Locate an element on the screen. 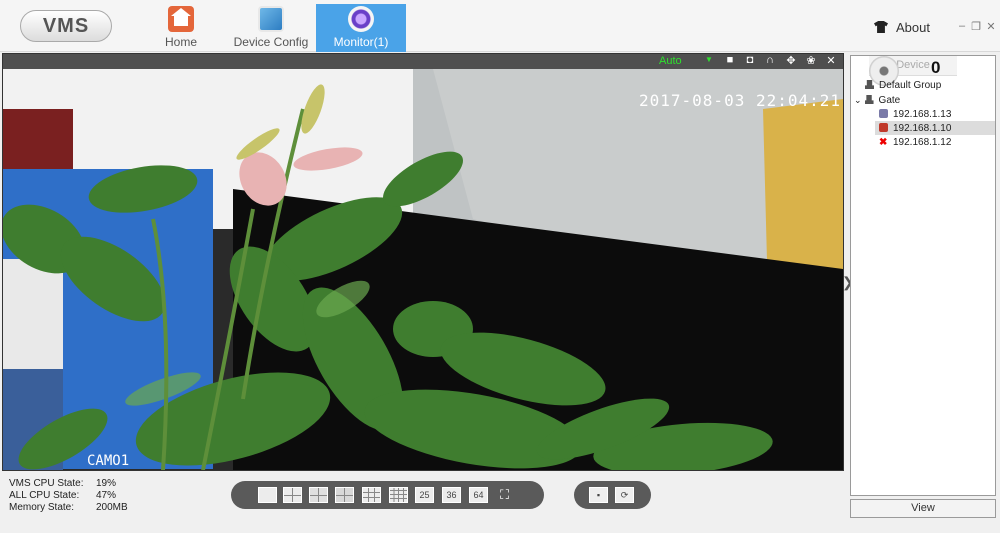  memory-state: Memory State: 200MB is located at coordinates (68, 507).